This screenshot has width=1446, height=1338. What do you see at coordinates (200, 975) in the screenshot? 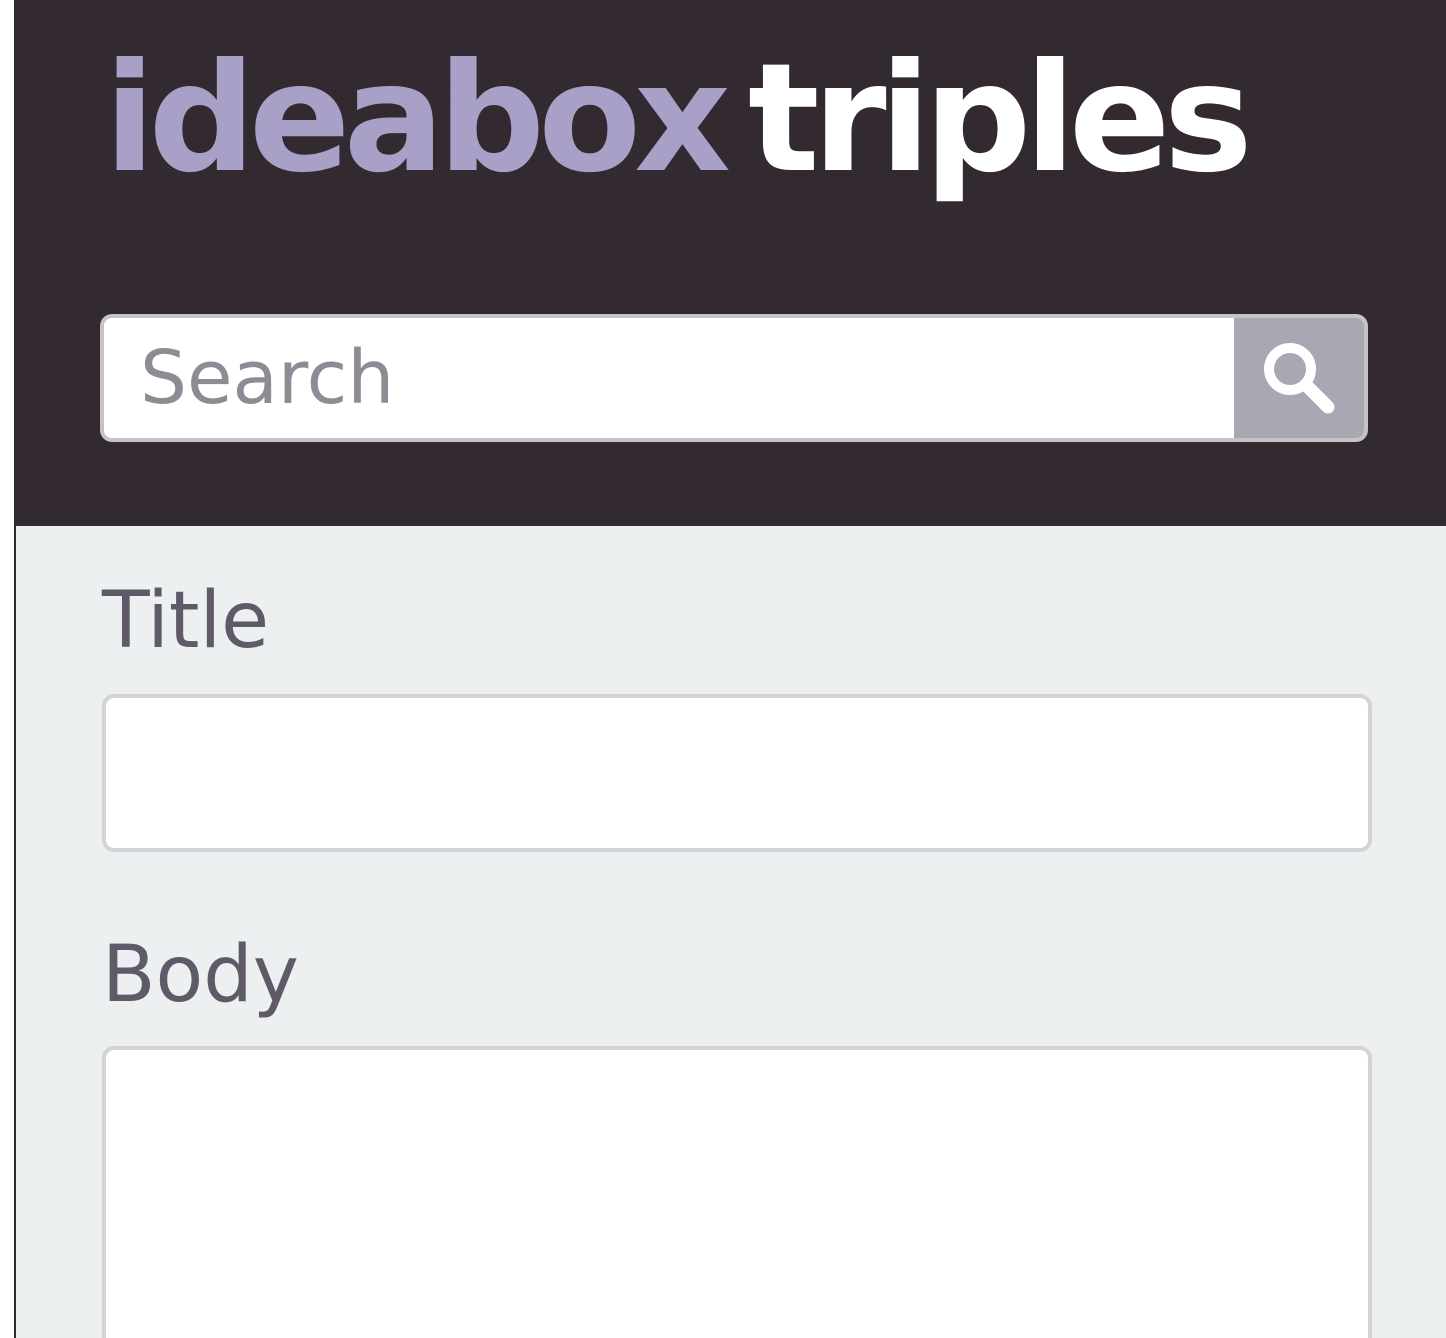
I see `body-label: Body` at bounding box center [200, 975].